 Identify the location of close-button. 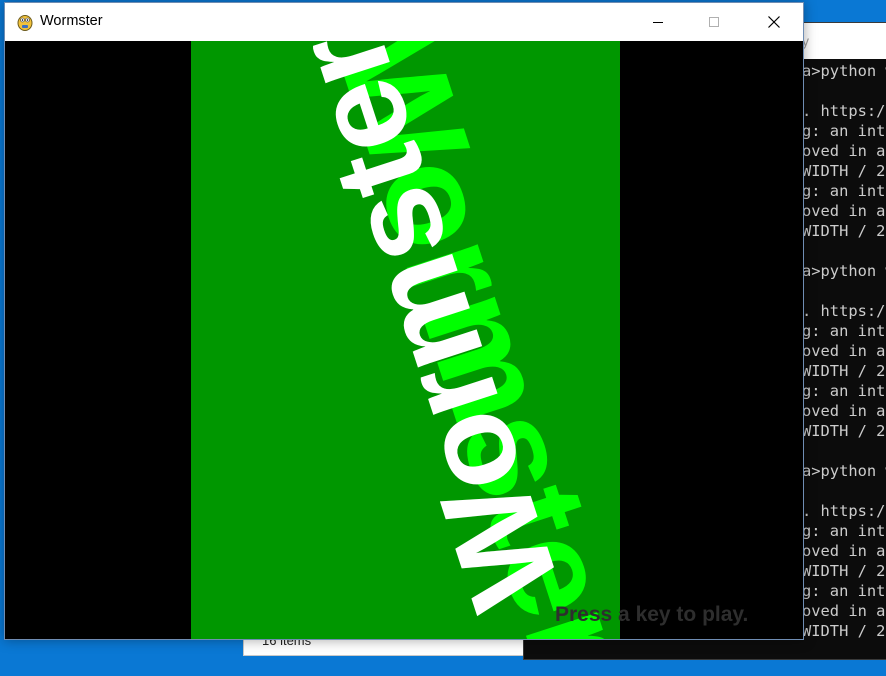
(774, 22).